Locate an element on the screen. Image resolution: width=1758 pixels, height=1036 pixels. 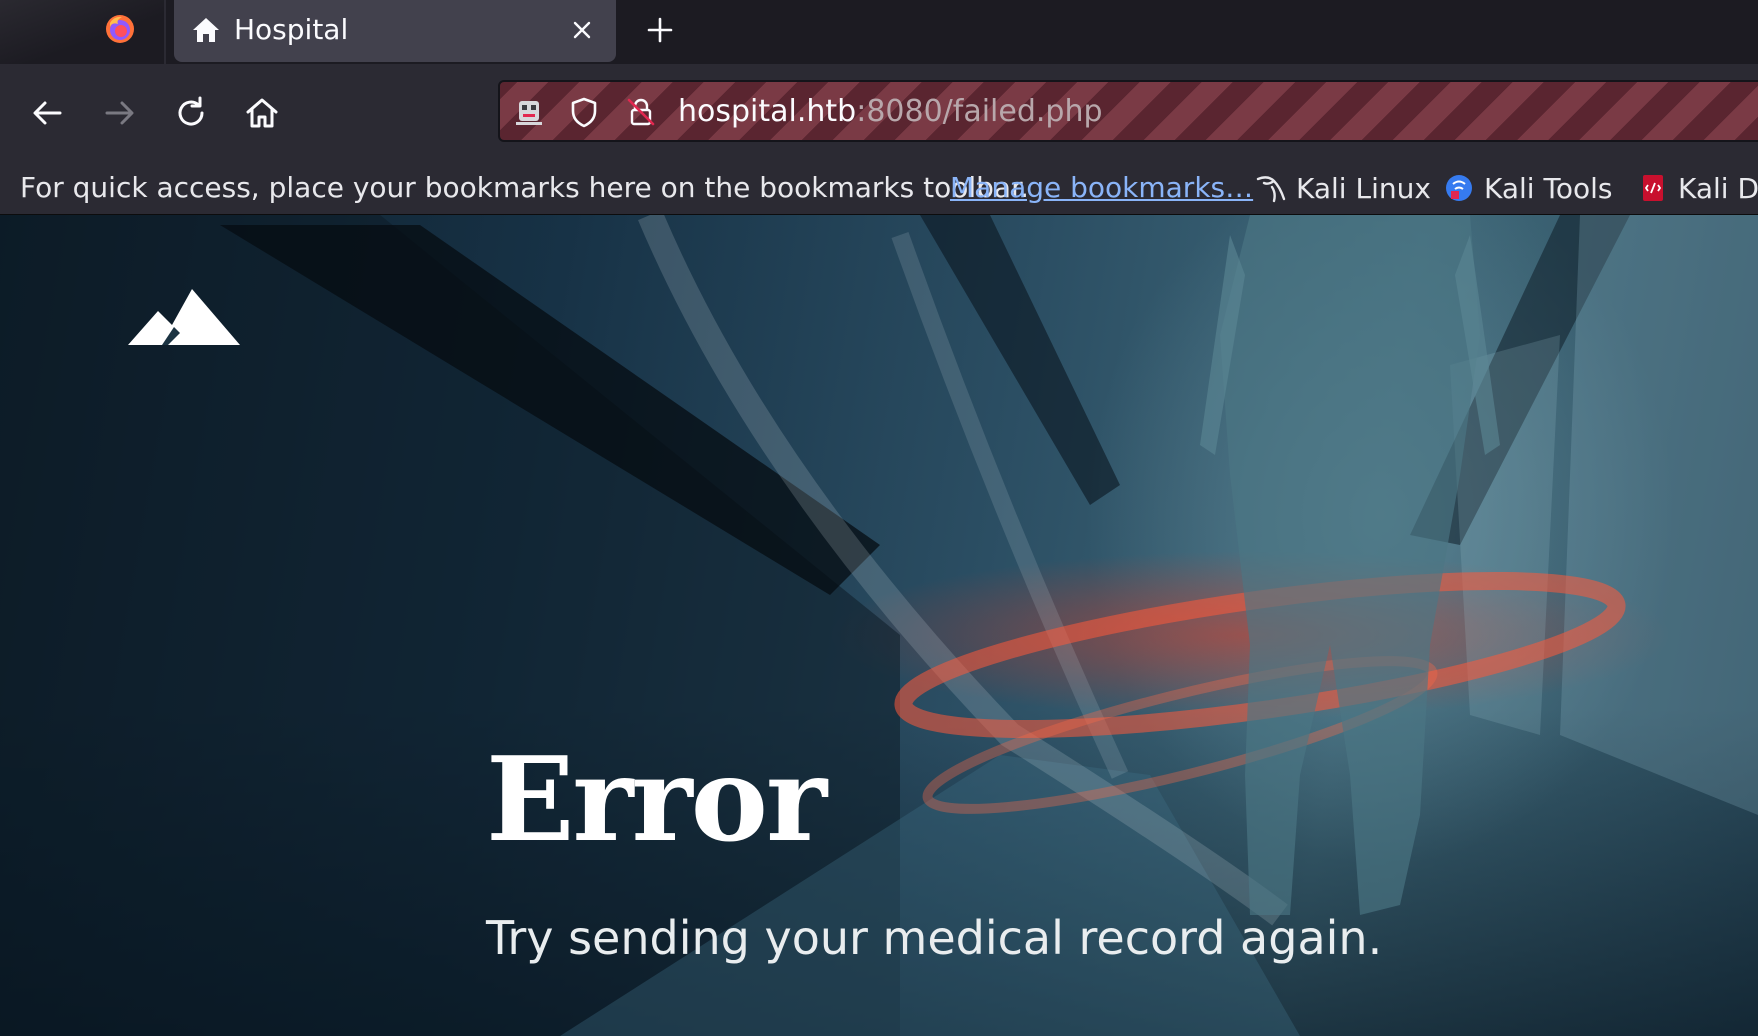
home-icon is located at coordinates (206, 30).